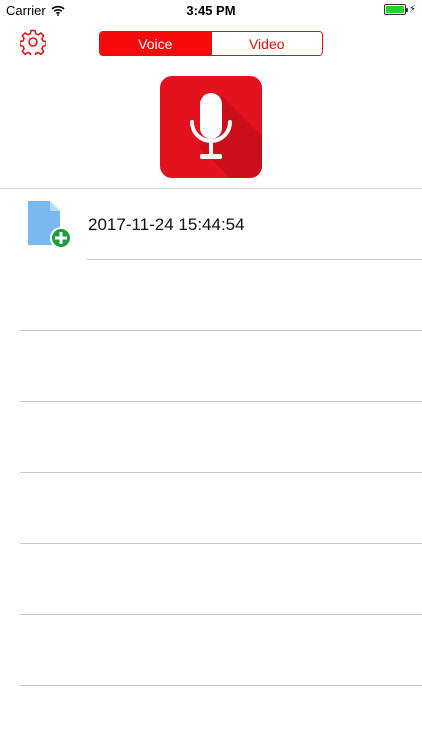 The image size is (422, 750). I want to click on tab-voice: Voice, so click(155, 43).